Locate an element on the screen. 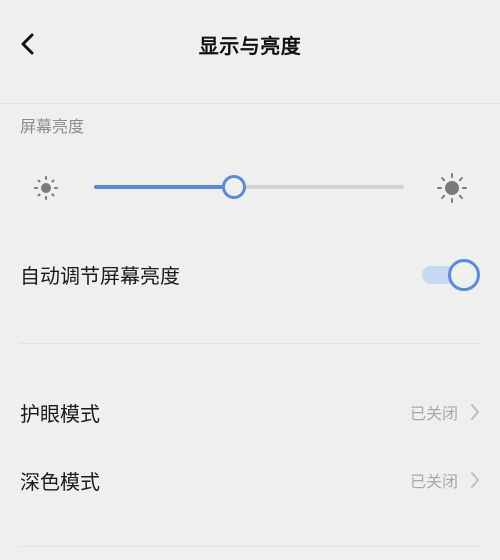 Image resolution: width=500 pixels, height=560 pixels. sun-large-icon is located at coordinates (452, 188).